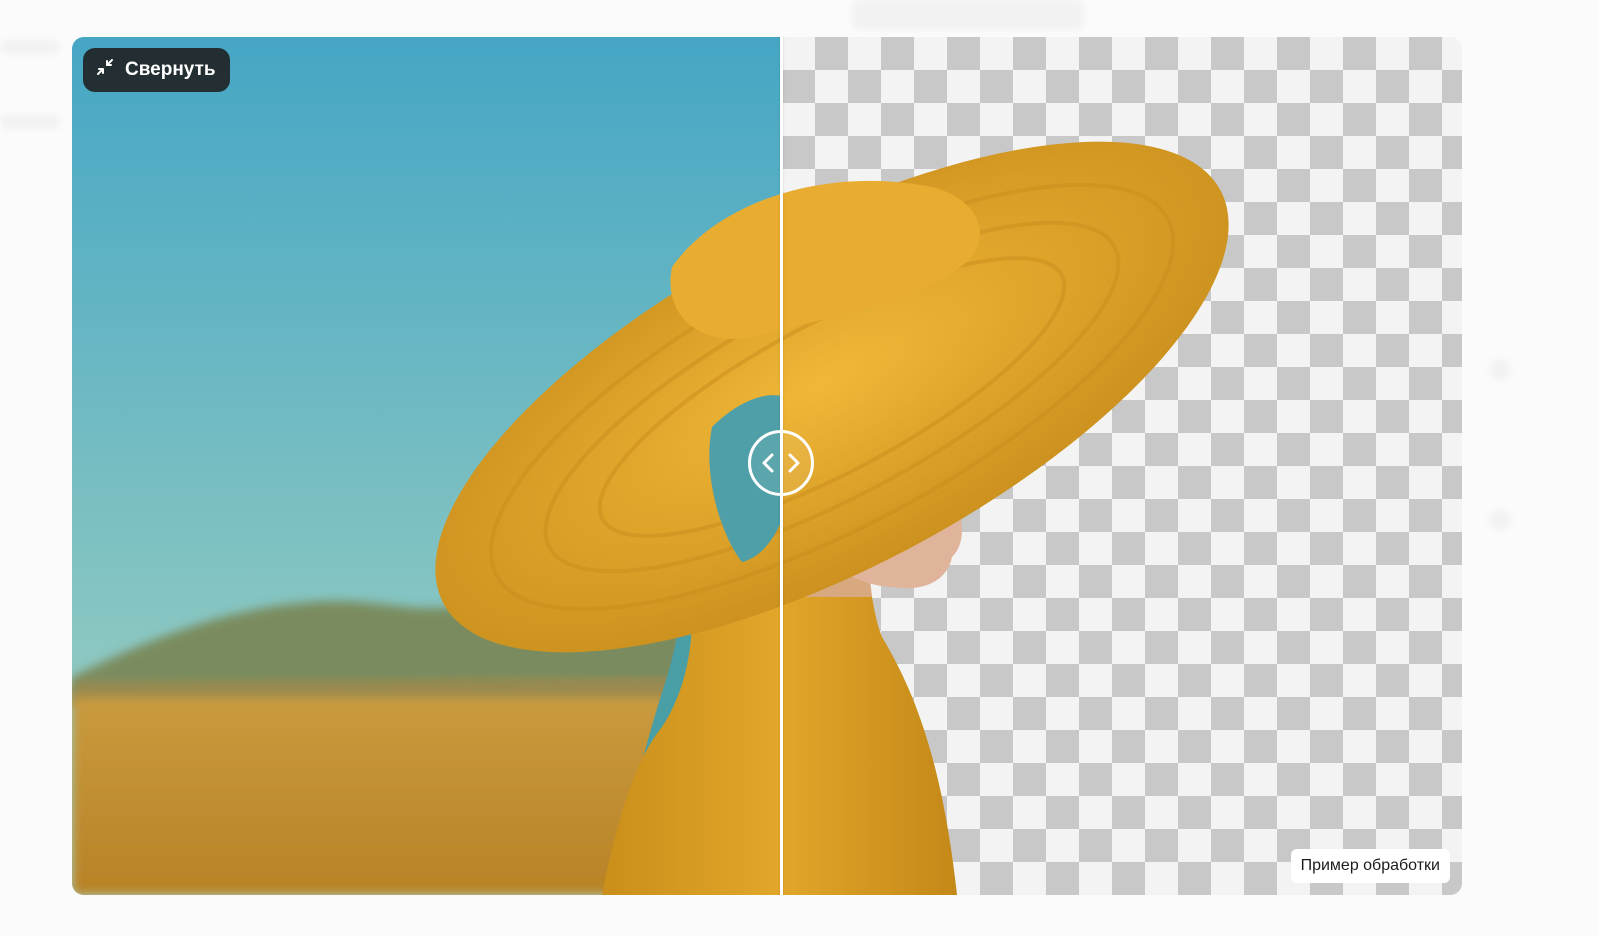  I want to click on chevron-left-icon, so click(768, 463).